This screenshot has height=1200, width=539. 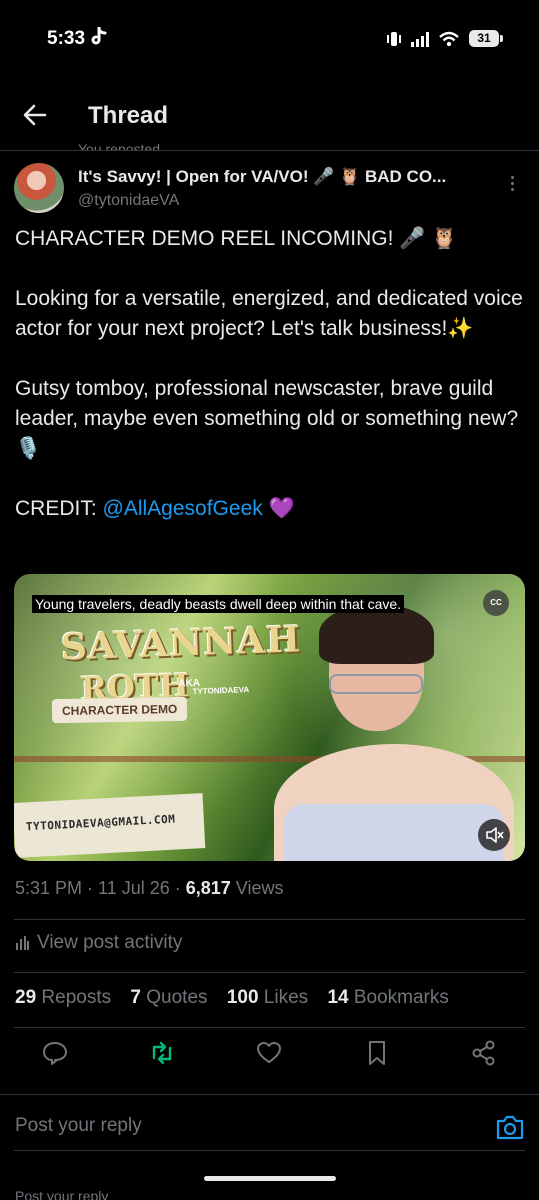 What do you see at coordinates (394, 39) in the screenshot?
I see `vibrate-icon` at bounding box center [394, 39].